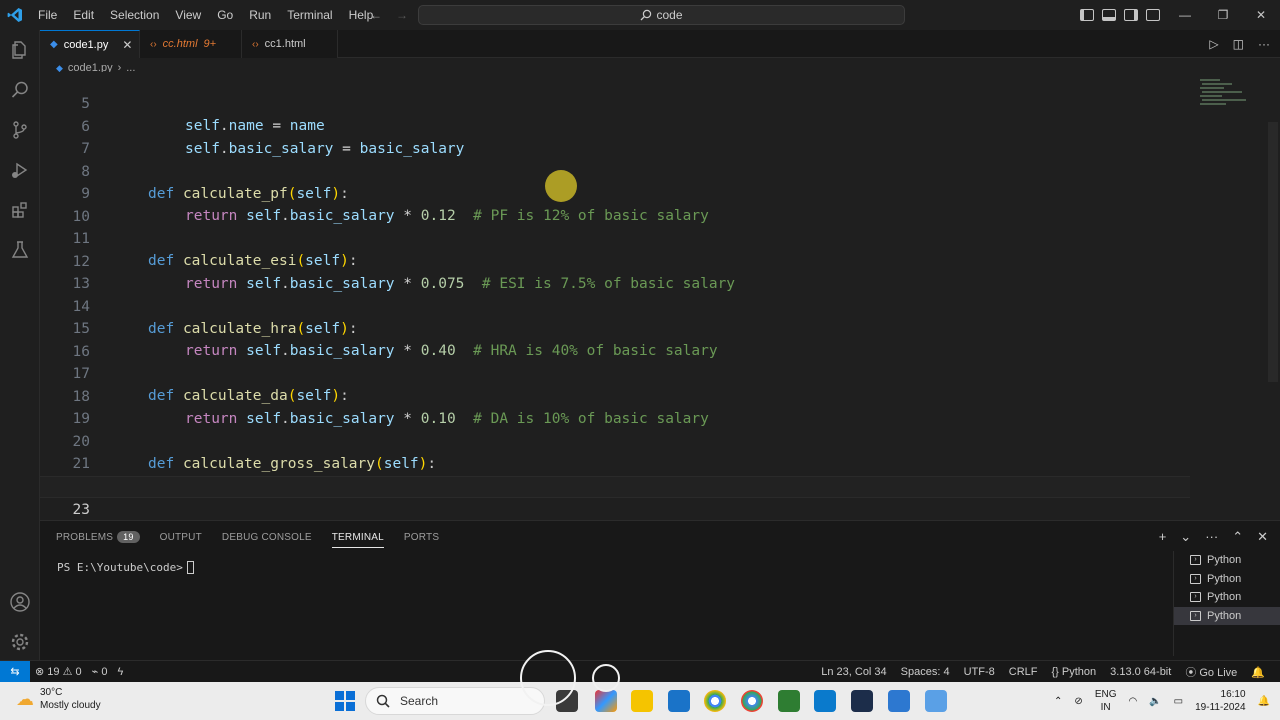  I want to click on taskbar-search: Search, so click(455, 701).